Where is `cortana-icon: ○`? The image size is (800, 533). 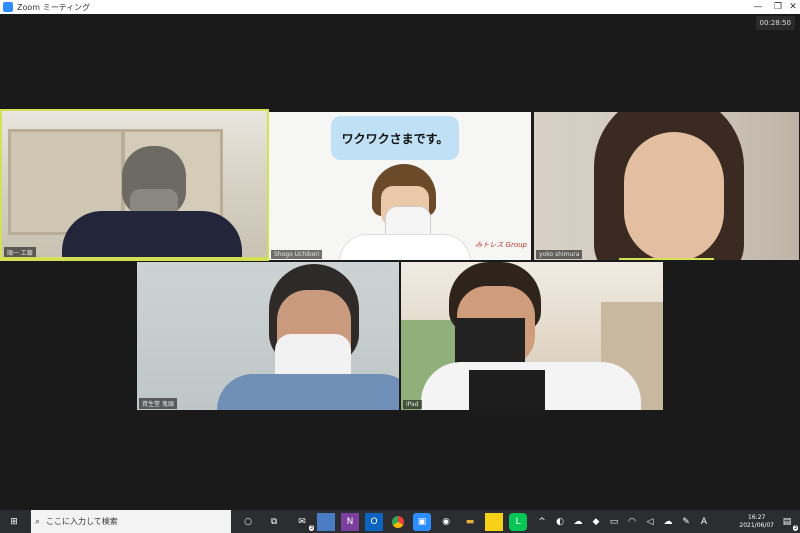
cortana-icon: ○ is located at coordinates (248, 522).